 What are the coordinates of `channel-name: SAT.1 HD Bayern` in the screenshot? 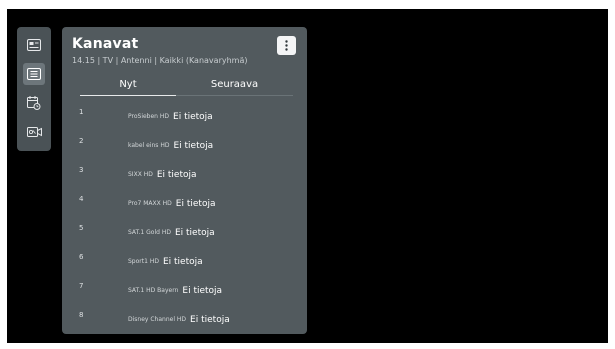 It's located at (153, 290).